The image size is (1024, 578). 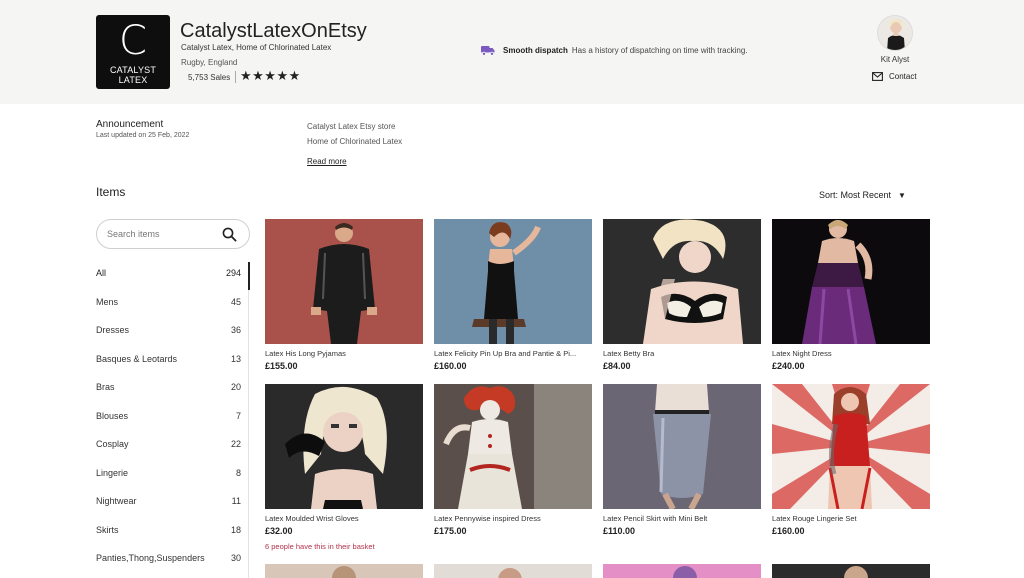 What do you see at coordinates (327, 161) in the screenshot?
I see `read-more-link: Read more` at bounding box center [327, 161].